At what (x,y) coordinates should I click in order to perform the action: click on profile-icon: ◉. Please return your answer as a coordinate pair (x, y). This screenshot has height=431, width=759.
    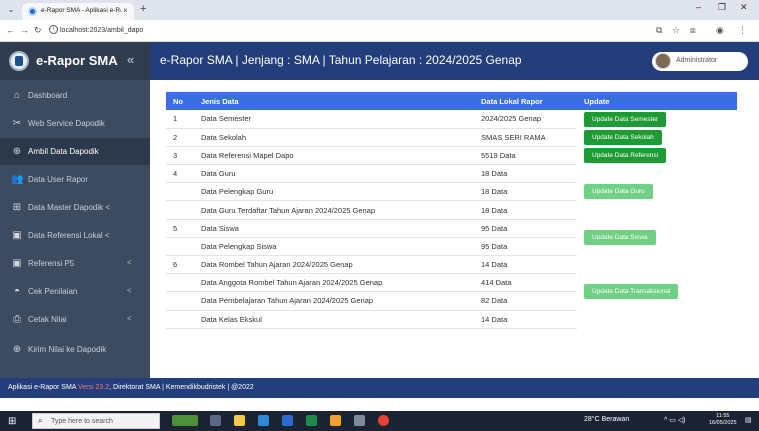
    Looking at the image, I should click on (720, 30).